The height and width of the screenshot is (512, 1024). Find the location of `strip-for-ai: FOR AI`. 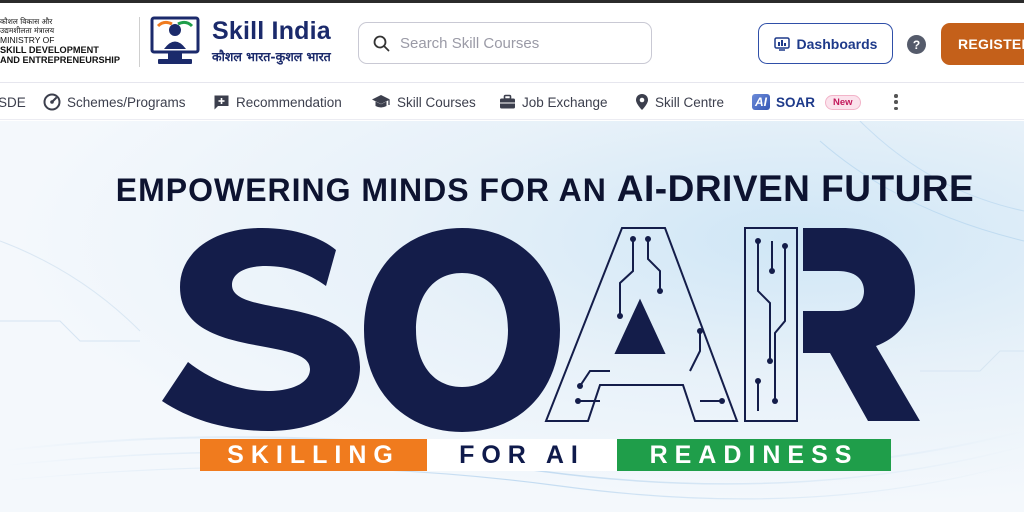

strip-for-ai: FOR AI is located at coordinates (522, 455).